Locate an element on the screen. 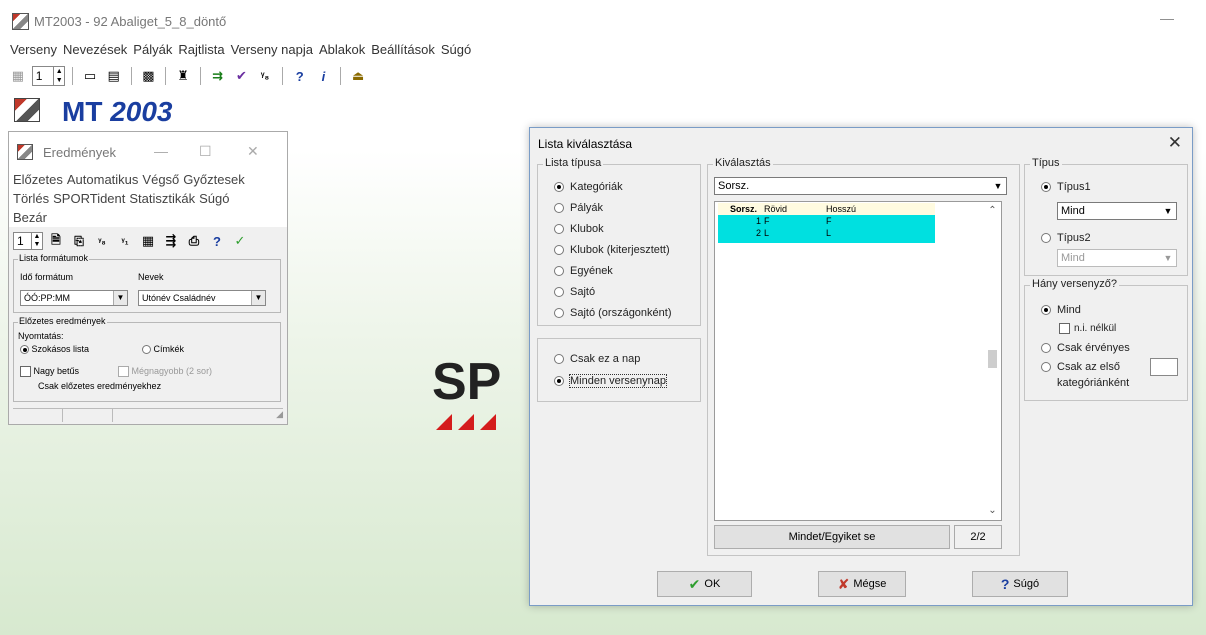 This screenshot has width=1206, height=635. mindet-egyiket-se-button: Mindet/Egyiket se is located at coordinates (832, 537).